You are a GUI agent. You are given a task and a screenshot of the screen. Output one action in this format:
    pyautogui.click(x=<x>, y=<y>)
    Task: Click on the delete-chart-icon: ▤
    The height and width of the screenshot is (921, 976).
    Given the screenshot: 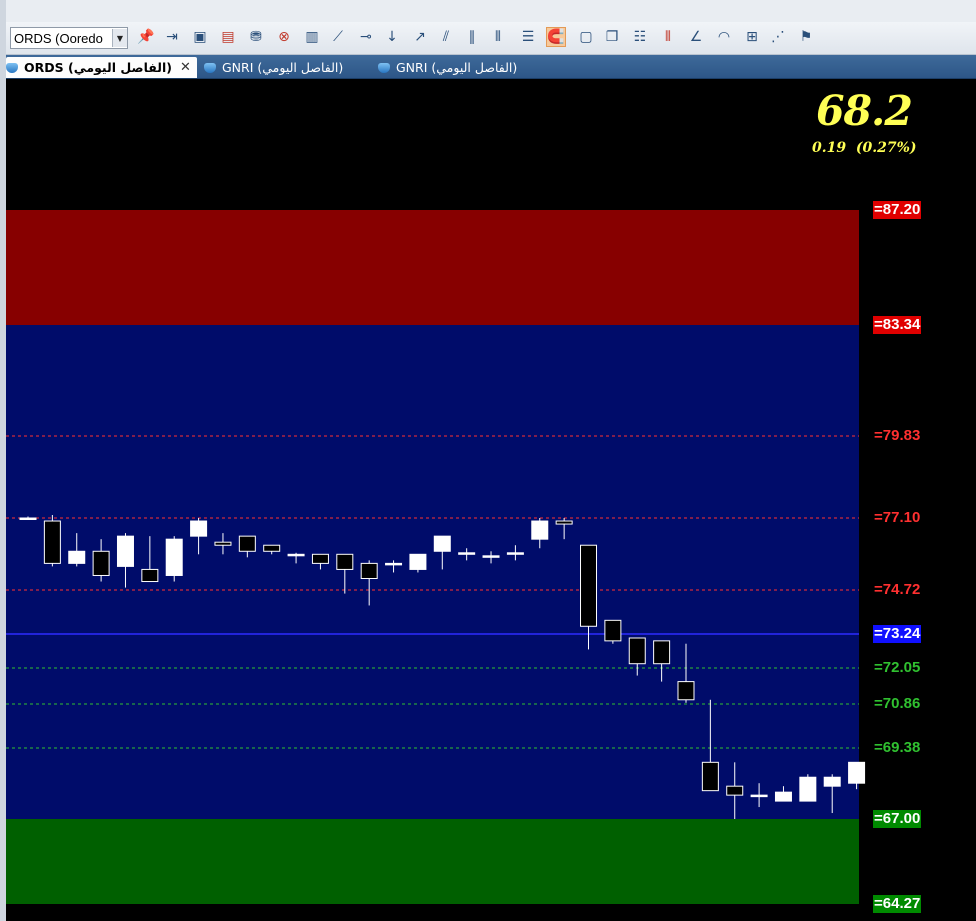 What is the action you would take?
    pyautogui.click(x=228, y=37)
    